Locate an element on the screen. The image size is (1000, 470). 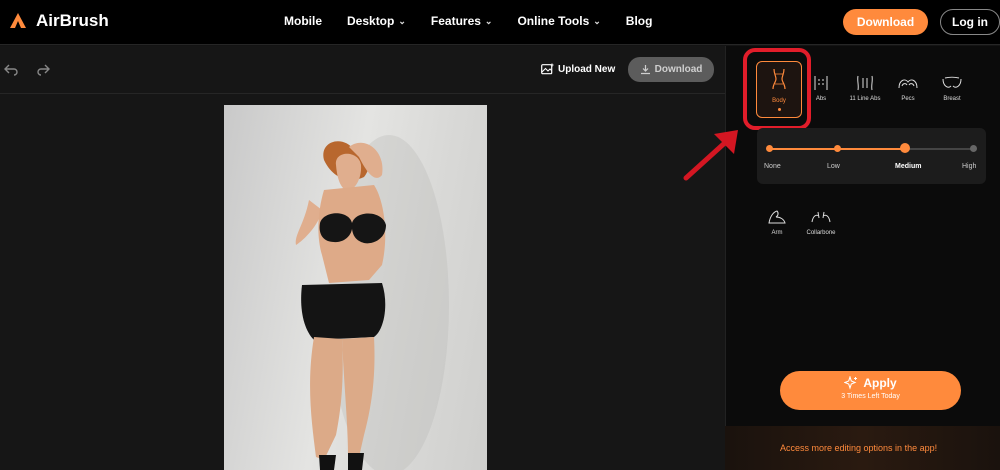
apply-usage-count: 3 Times Left Today is located at coordinates (870, 396).